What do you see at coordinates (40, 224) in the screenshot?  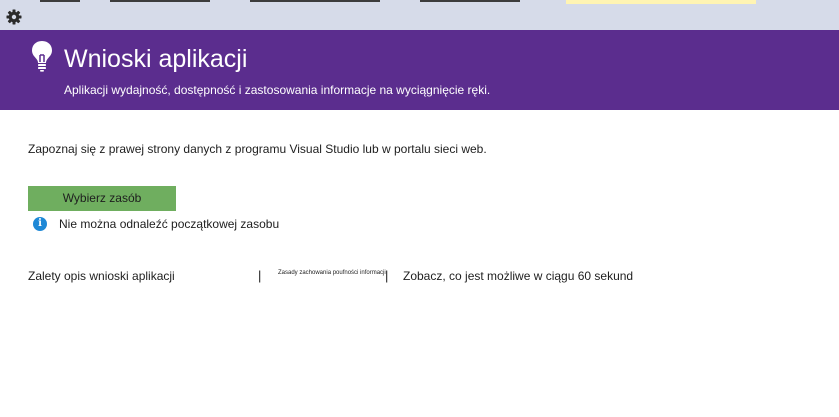 I see `info-icon: i` at bounding box center [40, 224].